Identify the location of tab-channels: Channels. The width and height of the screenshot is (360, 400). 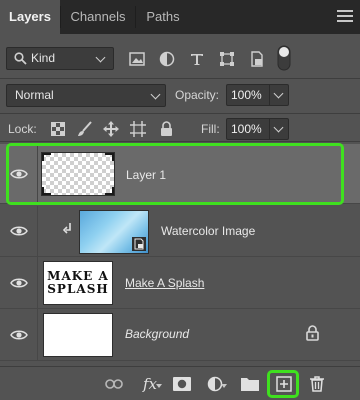
(98, 17).